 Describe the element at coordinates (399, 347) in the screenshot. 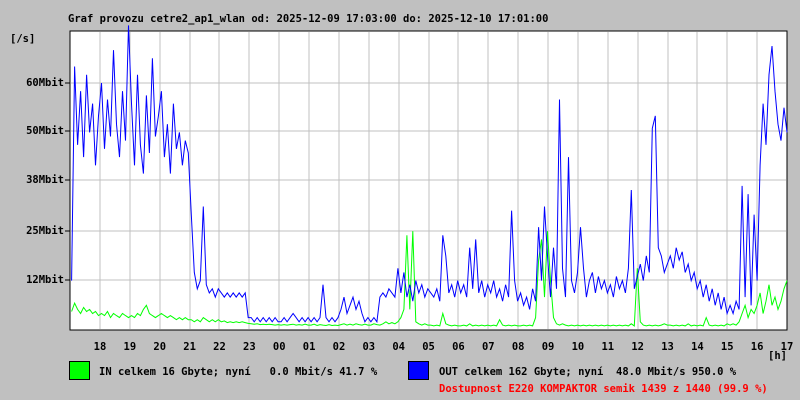

I see `x-tick-label: 04` at that location.